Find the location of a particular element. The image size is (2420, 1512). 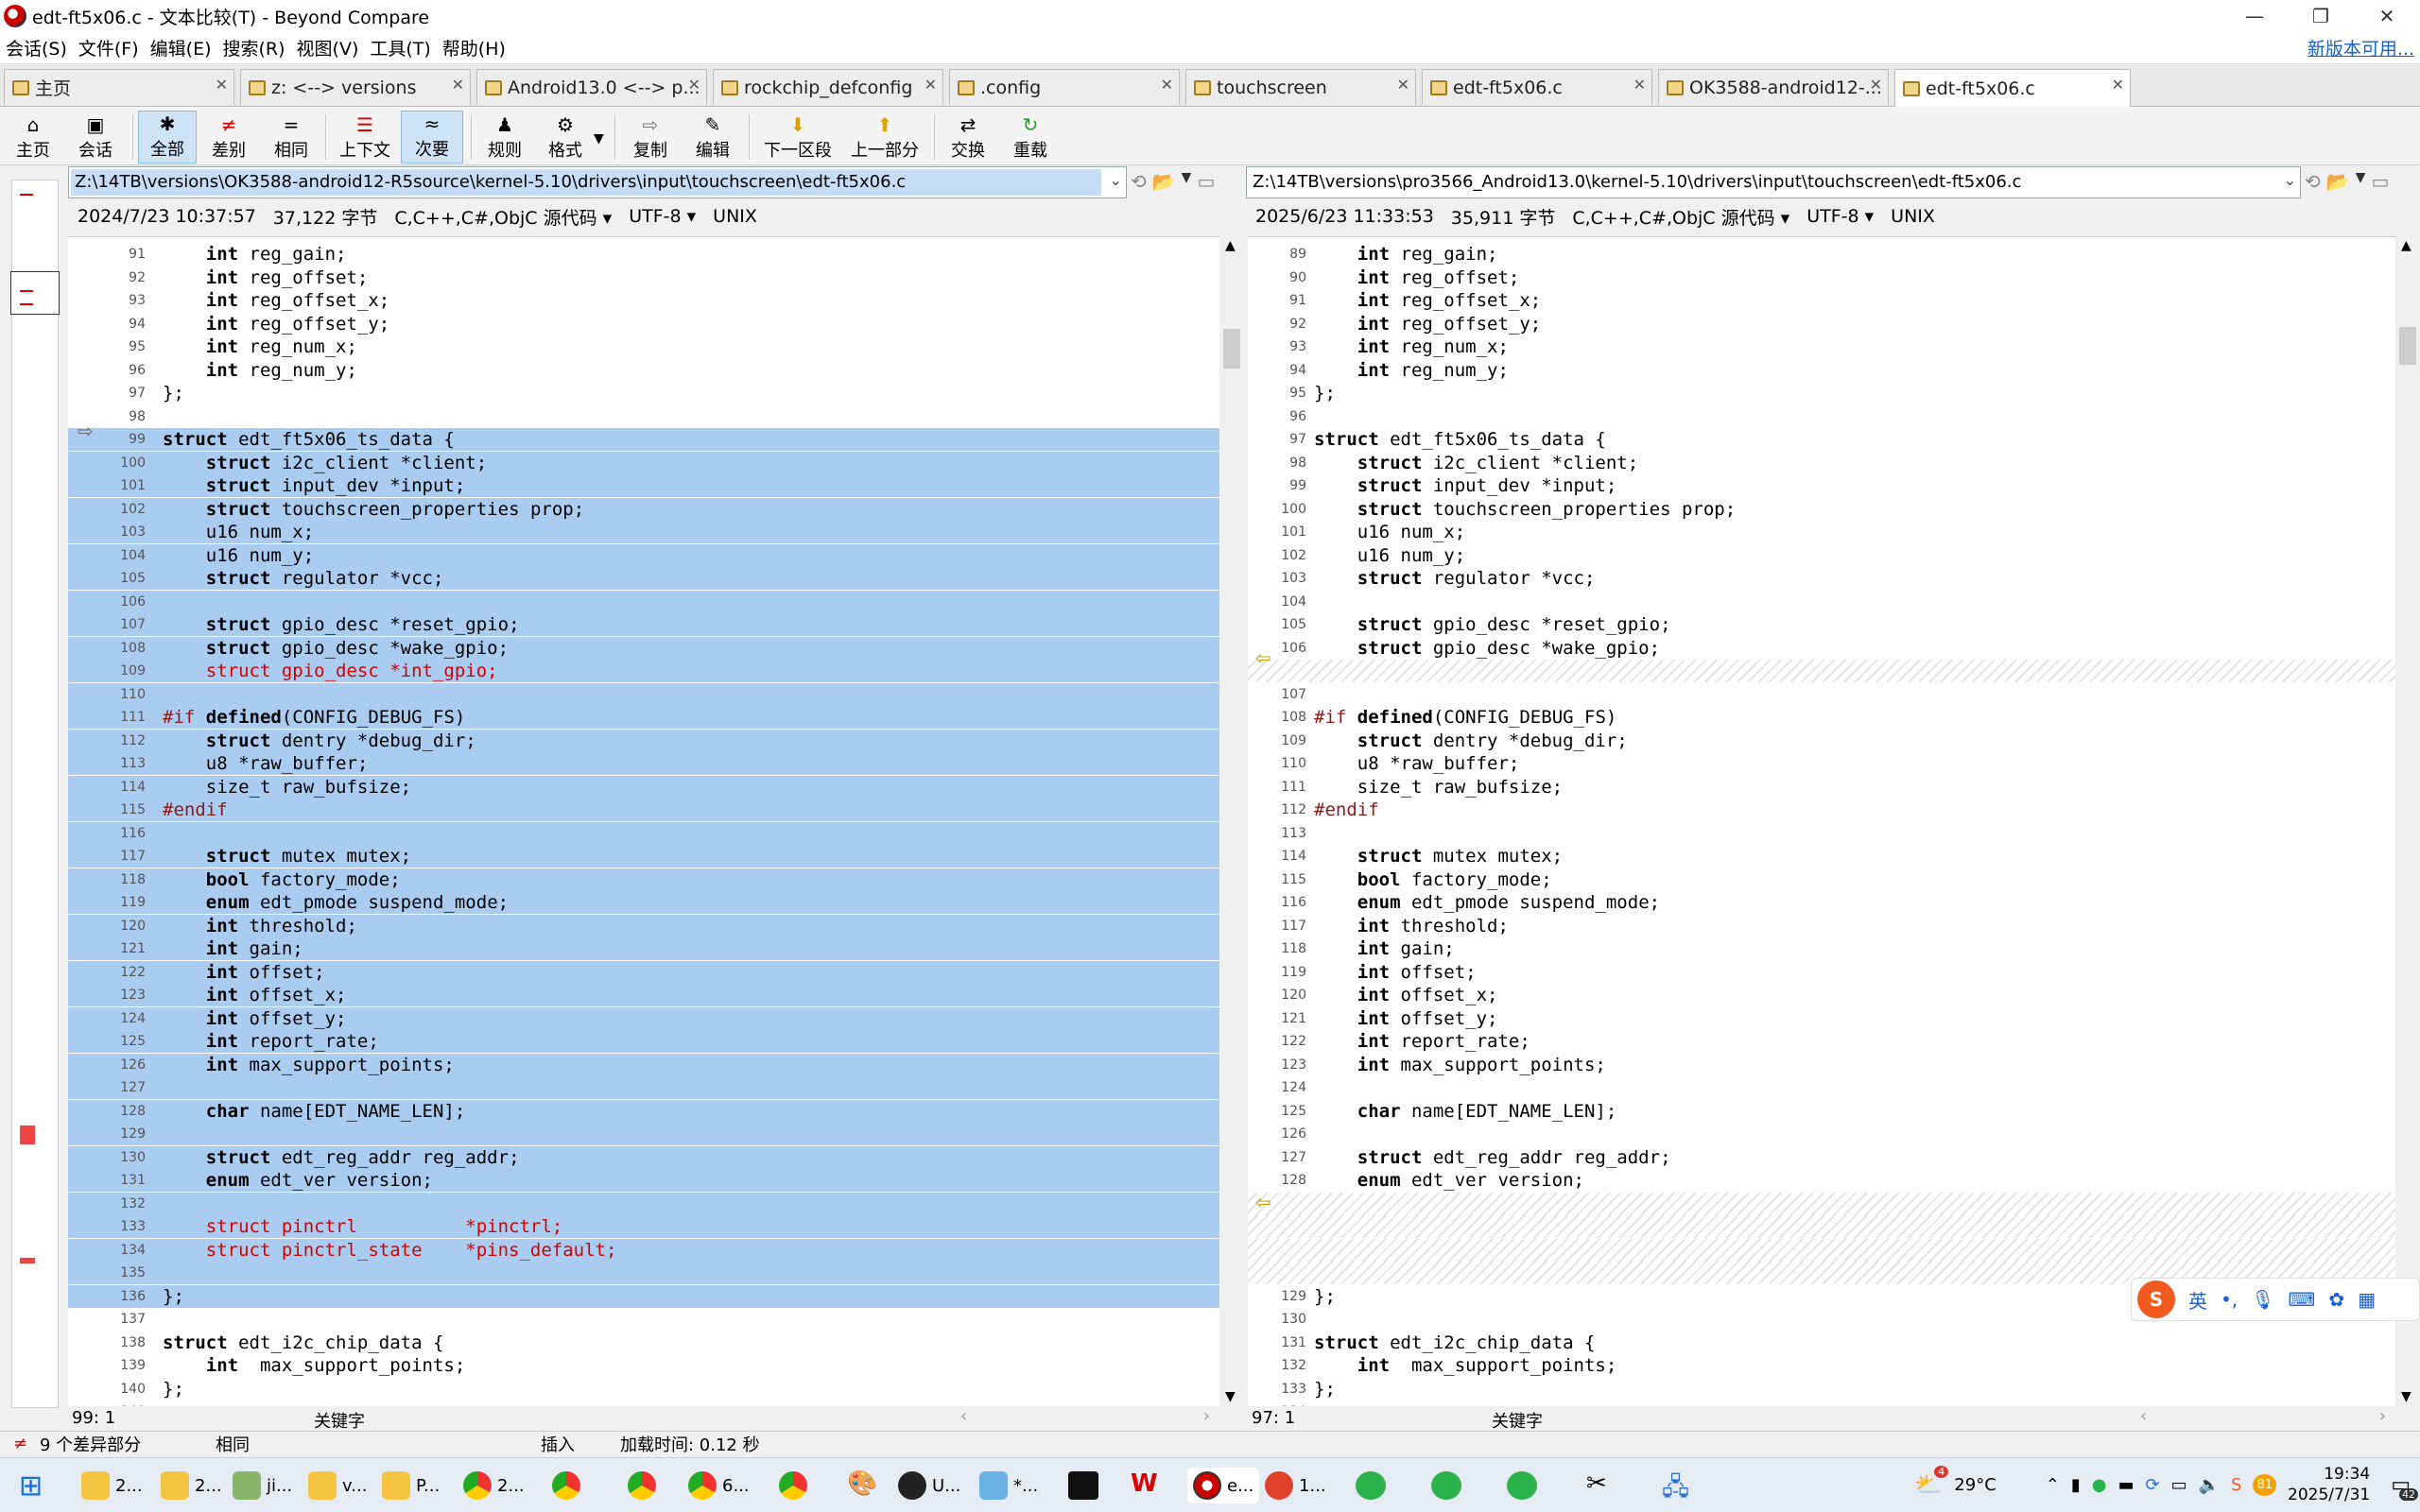

right-code-line: 104 is located at coordinates (1822, 602).